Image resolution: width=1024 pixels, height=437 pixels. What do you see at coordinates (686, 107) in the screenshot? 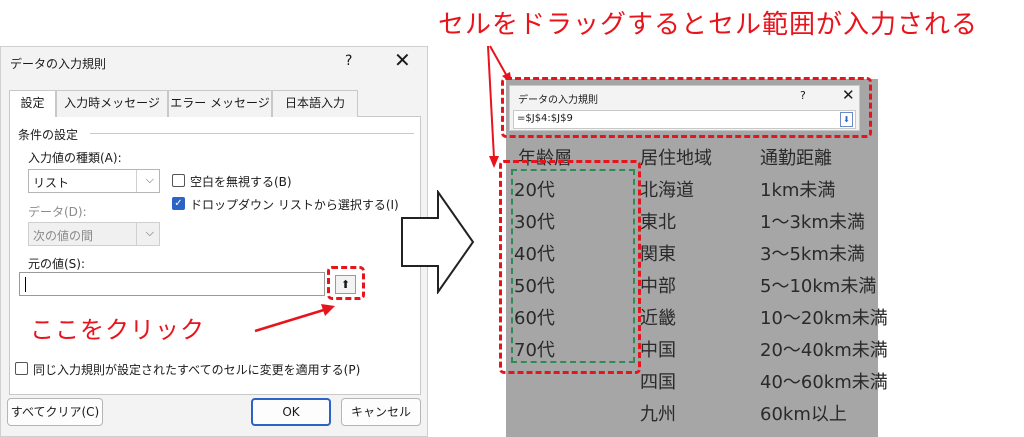
I see `highlight-mini-dialog` at bounding box center [686, 107].